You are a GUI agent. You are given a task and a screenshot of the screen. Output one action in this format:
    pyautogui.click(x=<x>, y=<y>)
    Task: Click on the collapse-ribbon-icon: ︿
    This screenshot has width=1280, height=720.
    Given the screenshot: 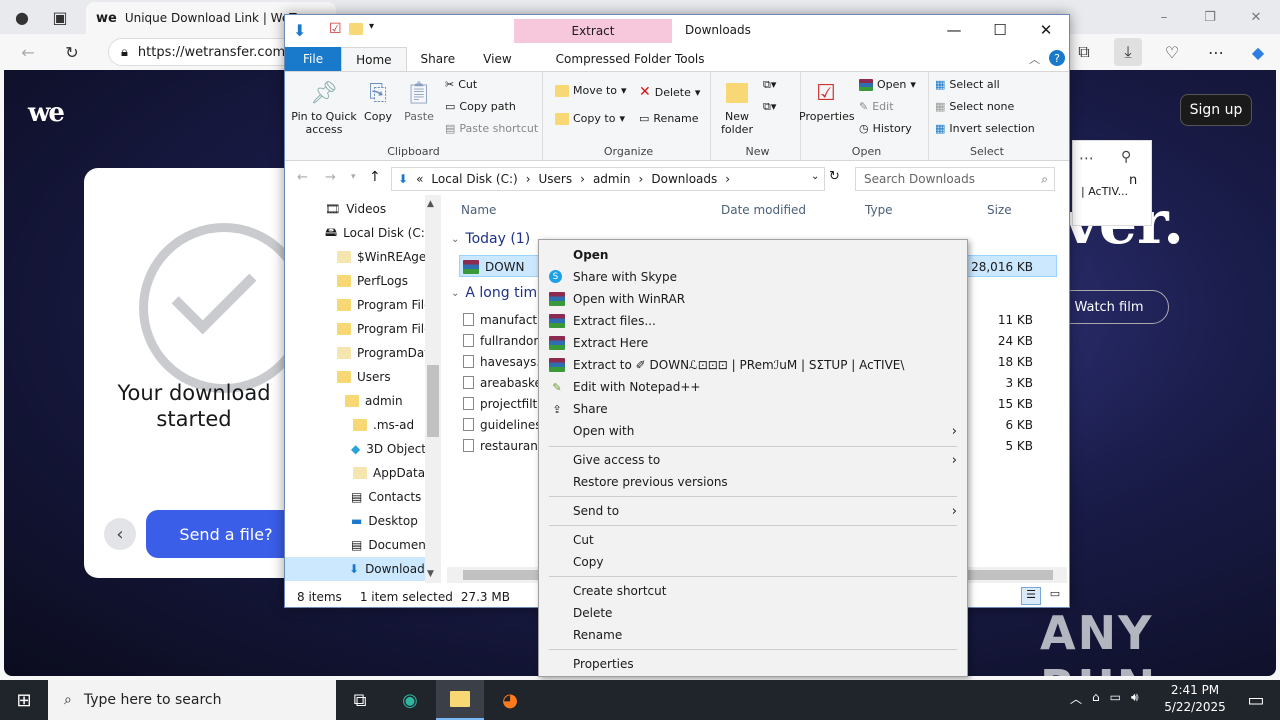 What is the action you would take?
    pyautogui.click(x=1034, y=59)
    